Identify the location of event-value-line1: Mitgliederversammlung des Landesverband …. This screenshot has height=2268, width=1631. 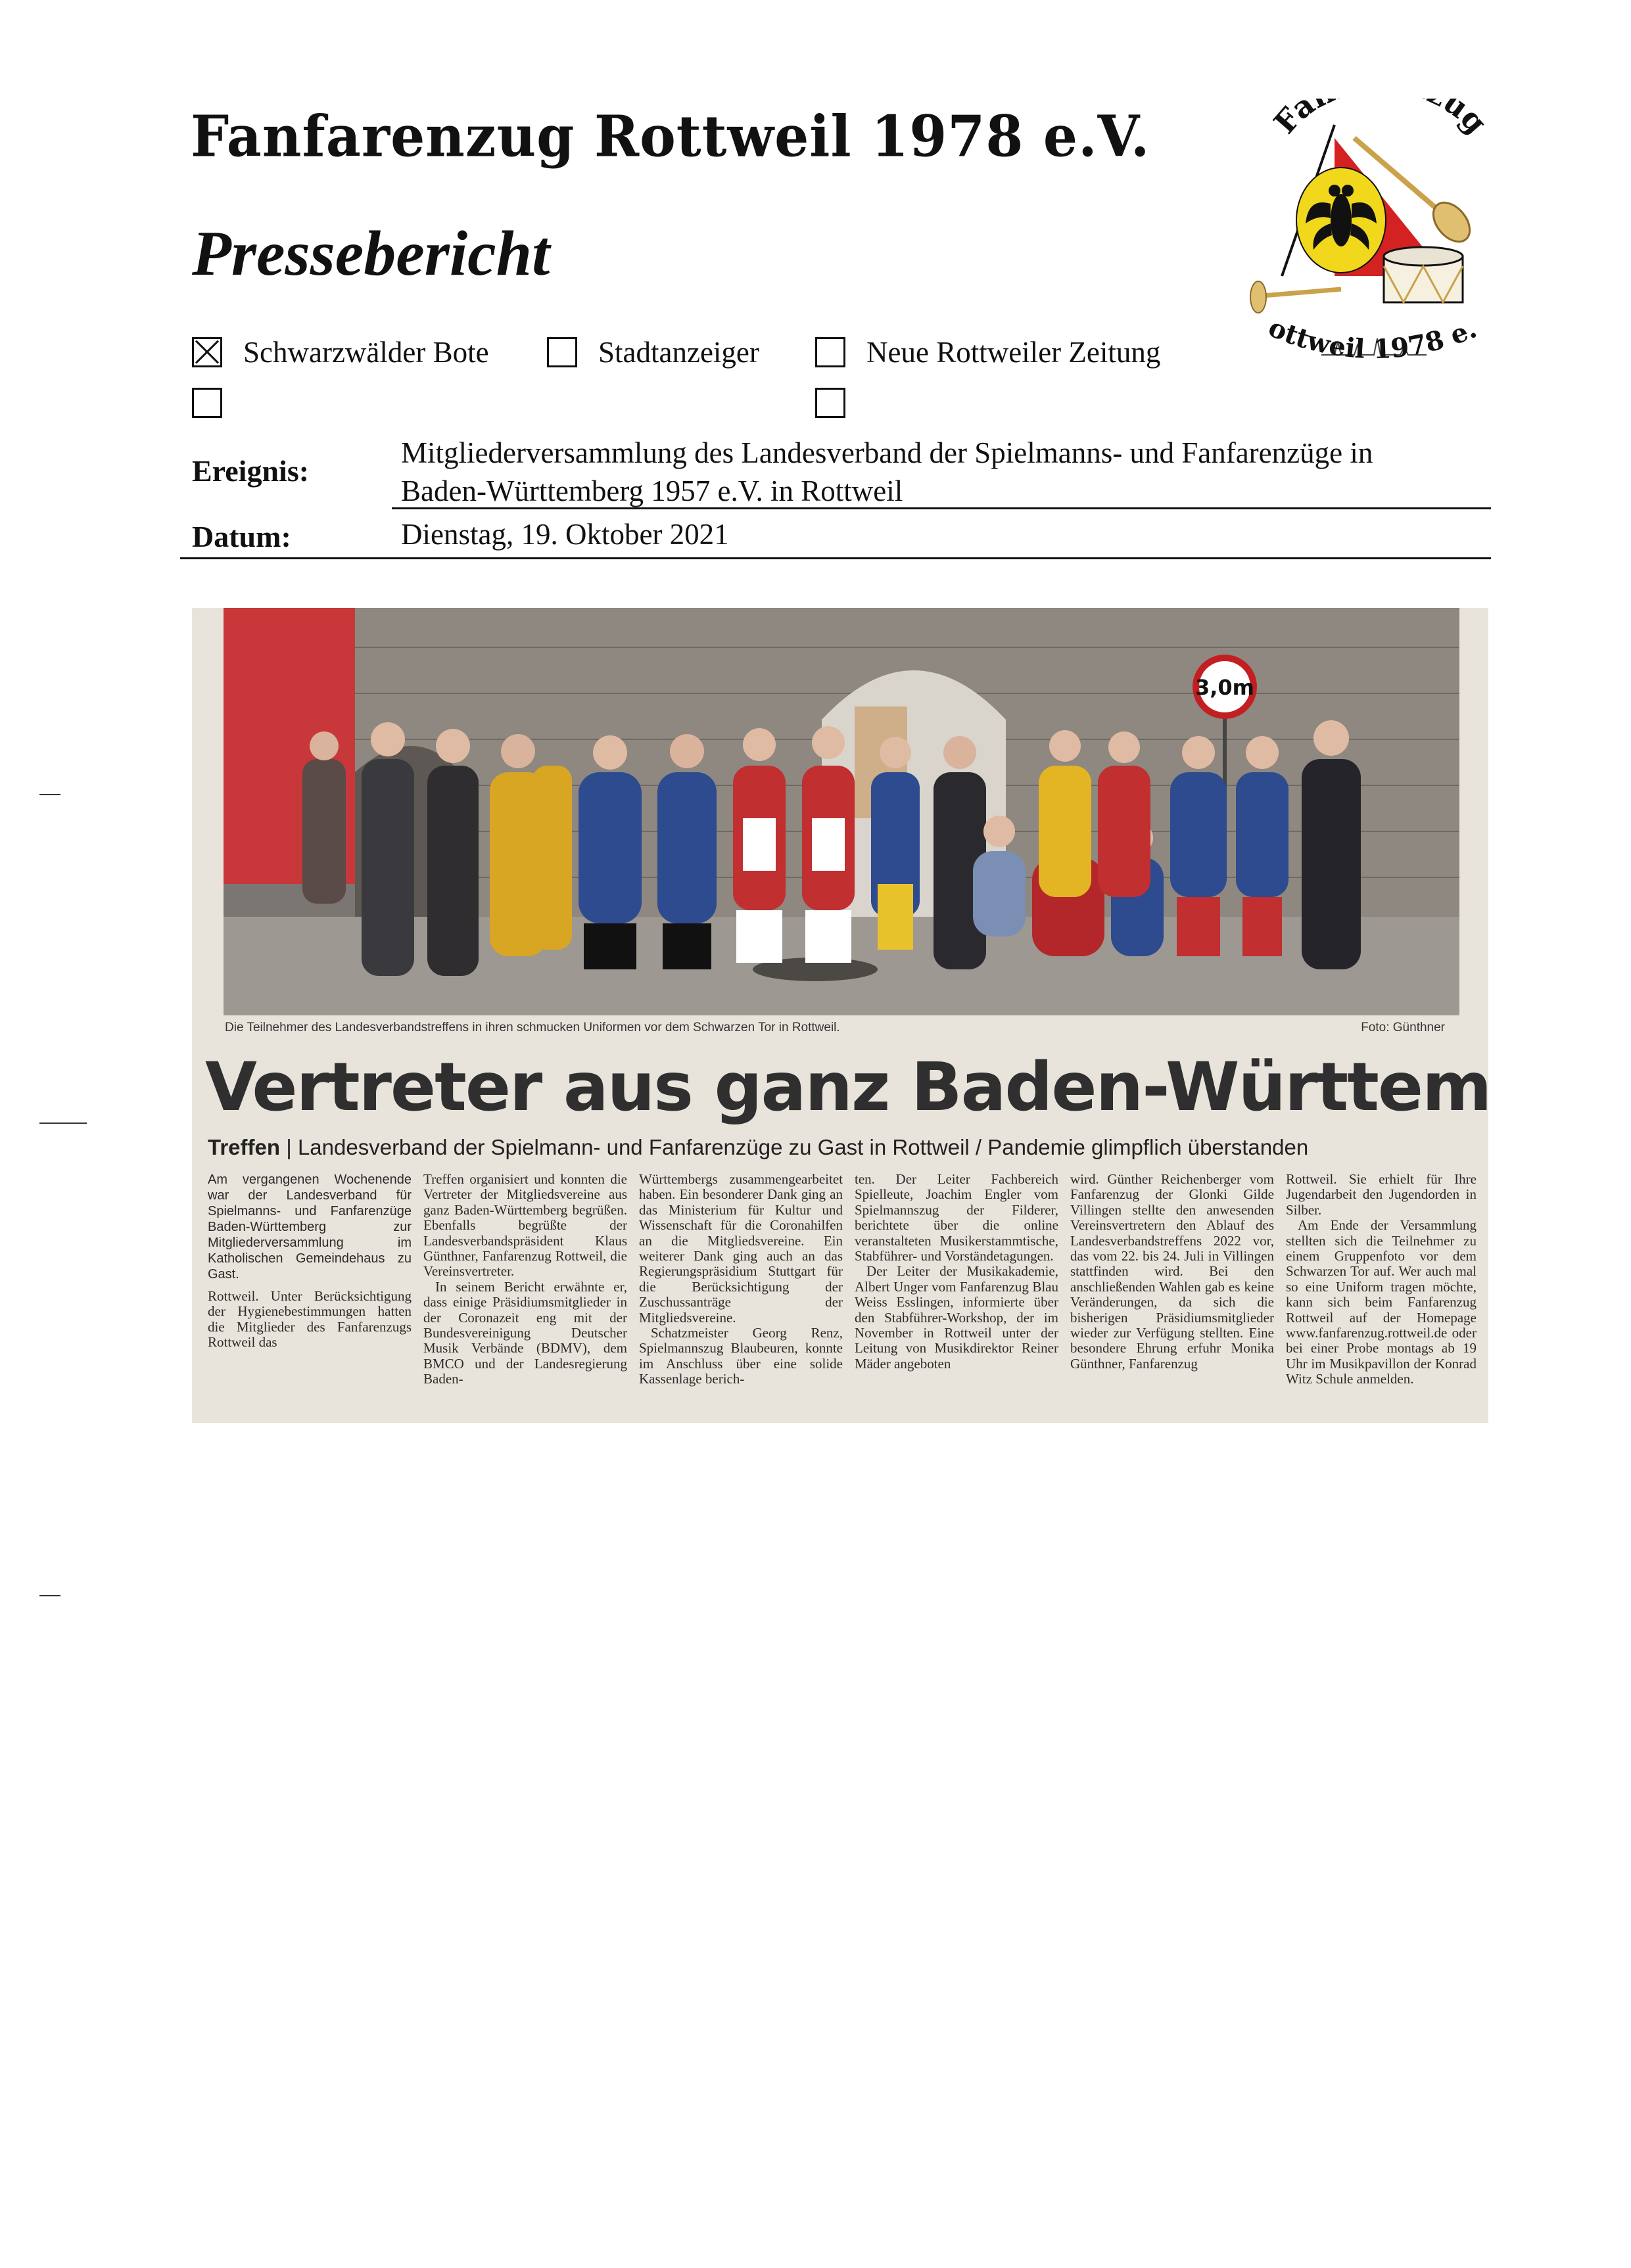
(887, 453).